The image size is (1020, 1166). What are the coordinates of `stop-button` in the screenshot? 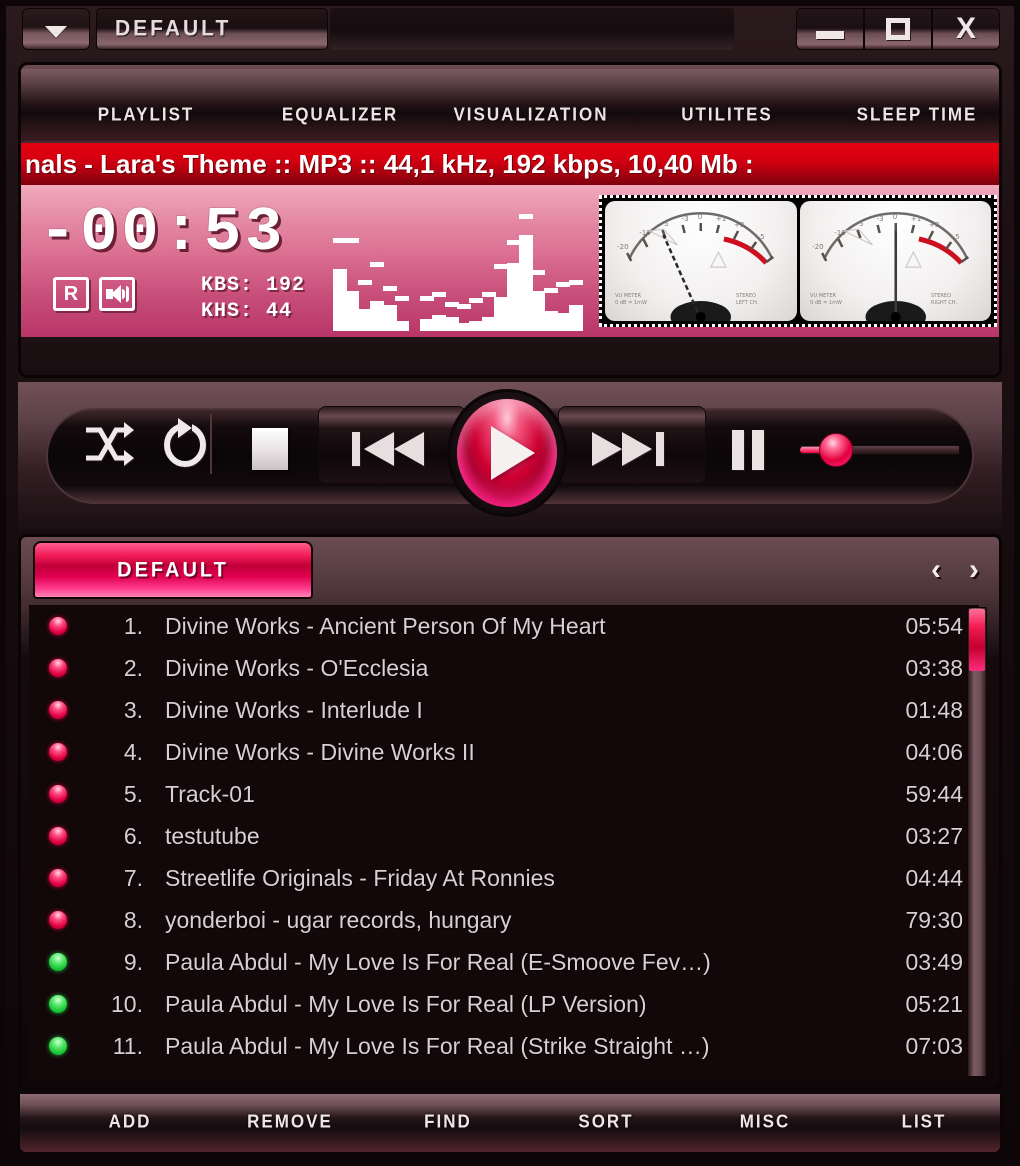 It's located at (270, 449).